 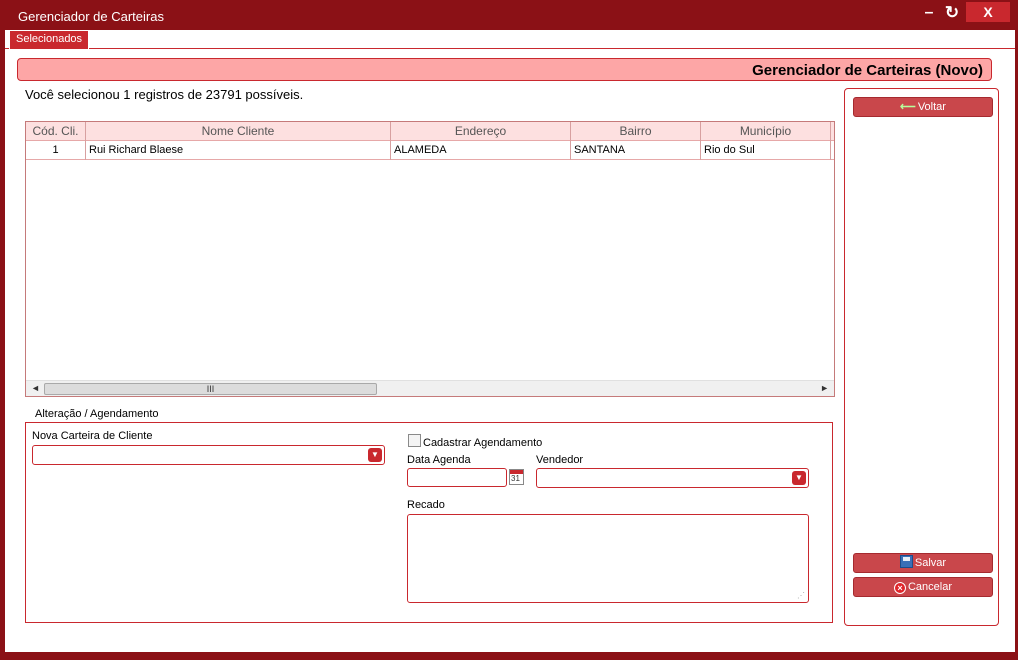 What do you see at coordinates (238, 150) in the screenshot?
I see `cell-nome-cliente: Rui Richard Blaese` at bounding box center [238, 150].